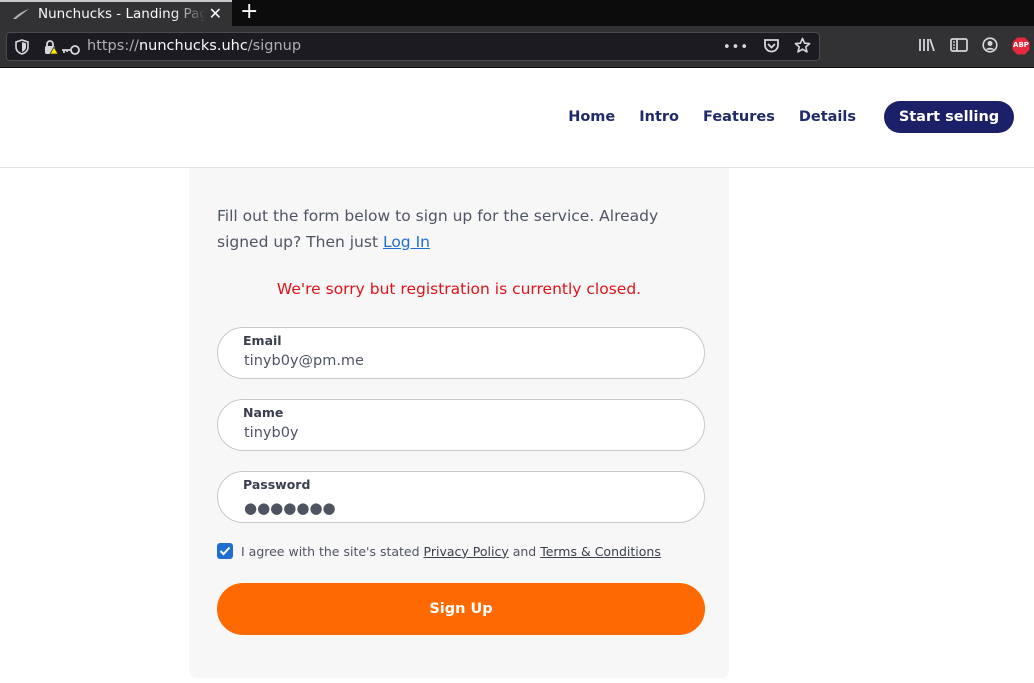 Image resolution: width=1034 pixels, height=683 pixels. I want to click on privacy-policy-link: Privacy Policy, so click(466, 551).